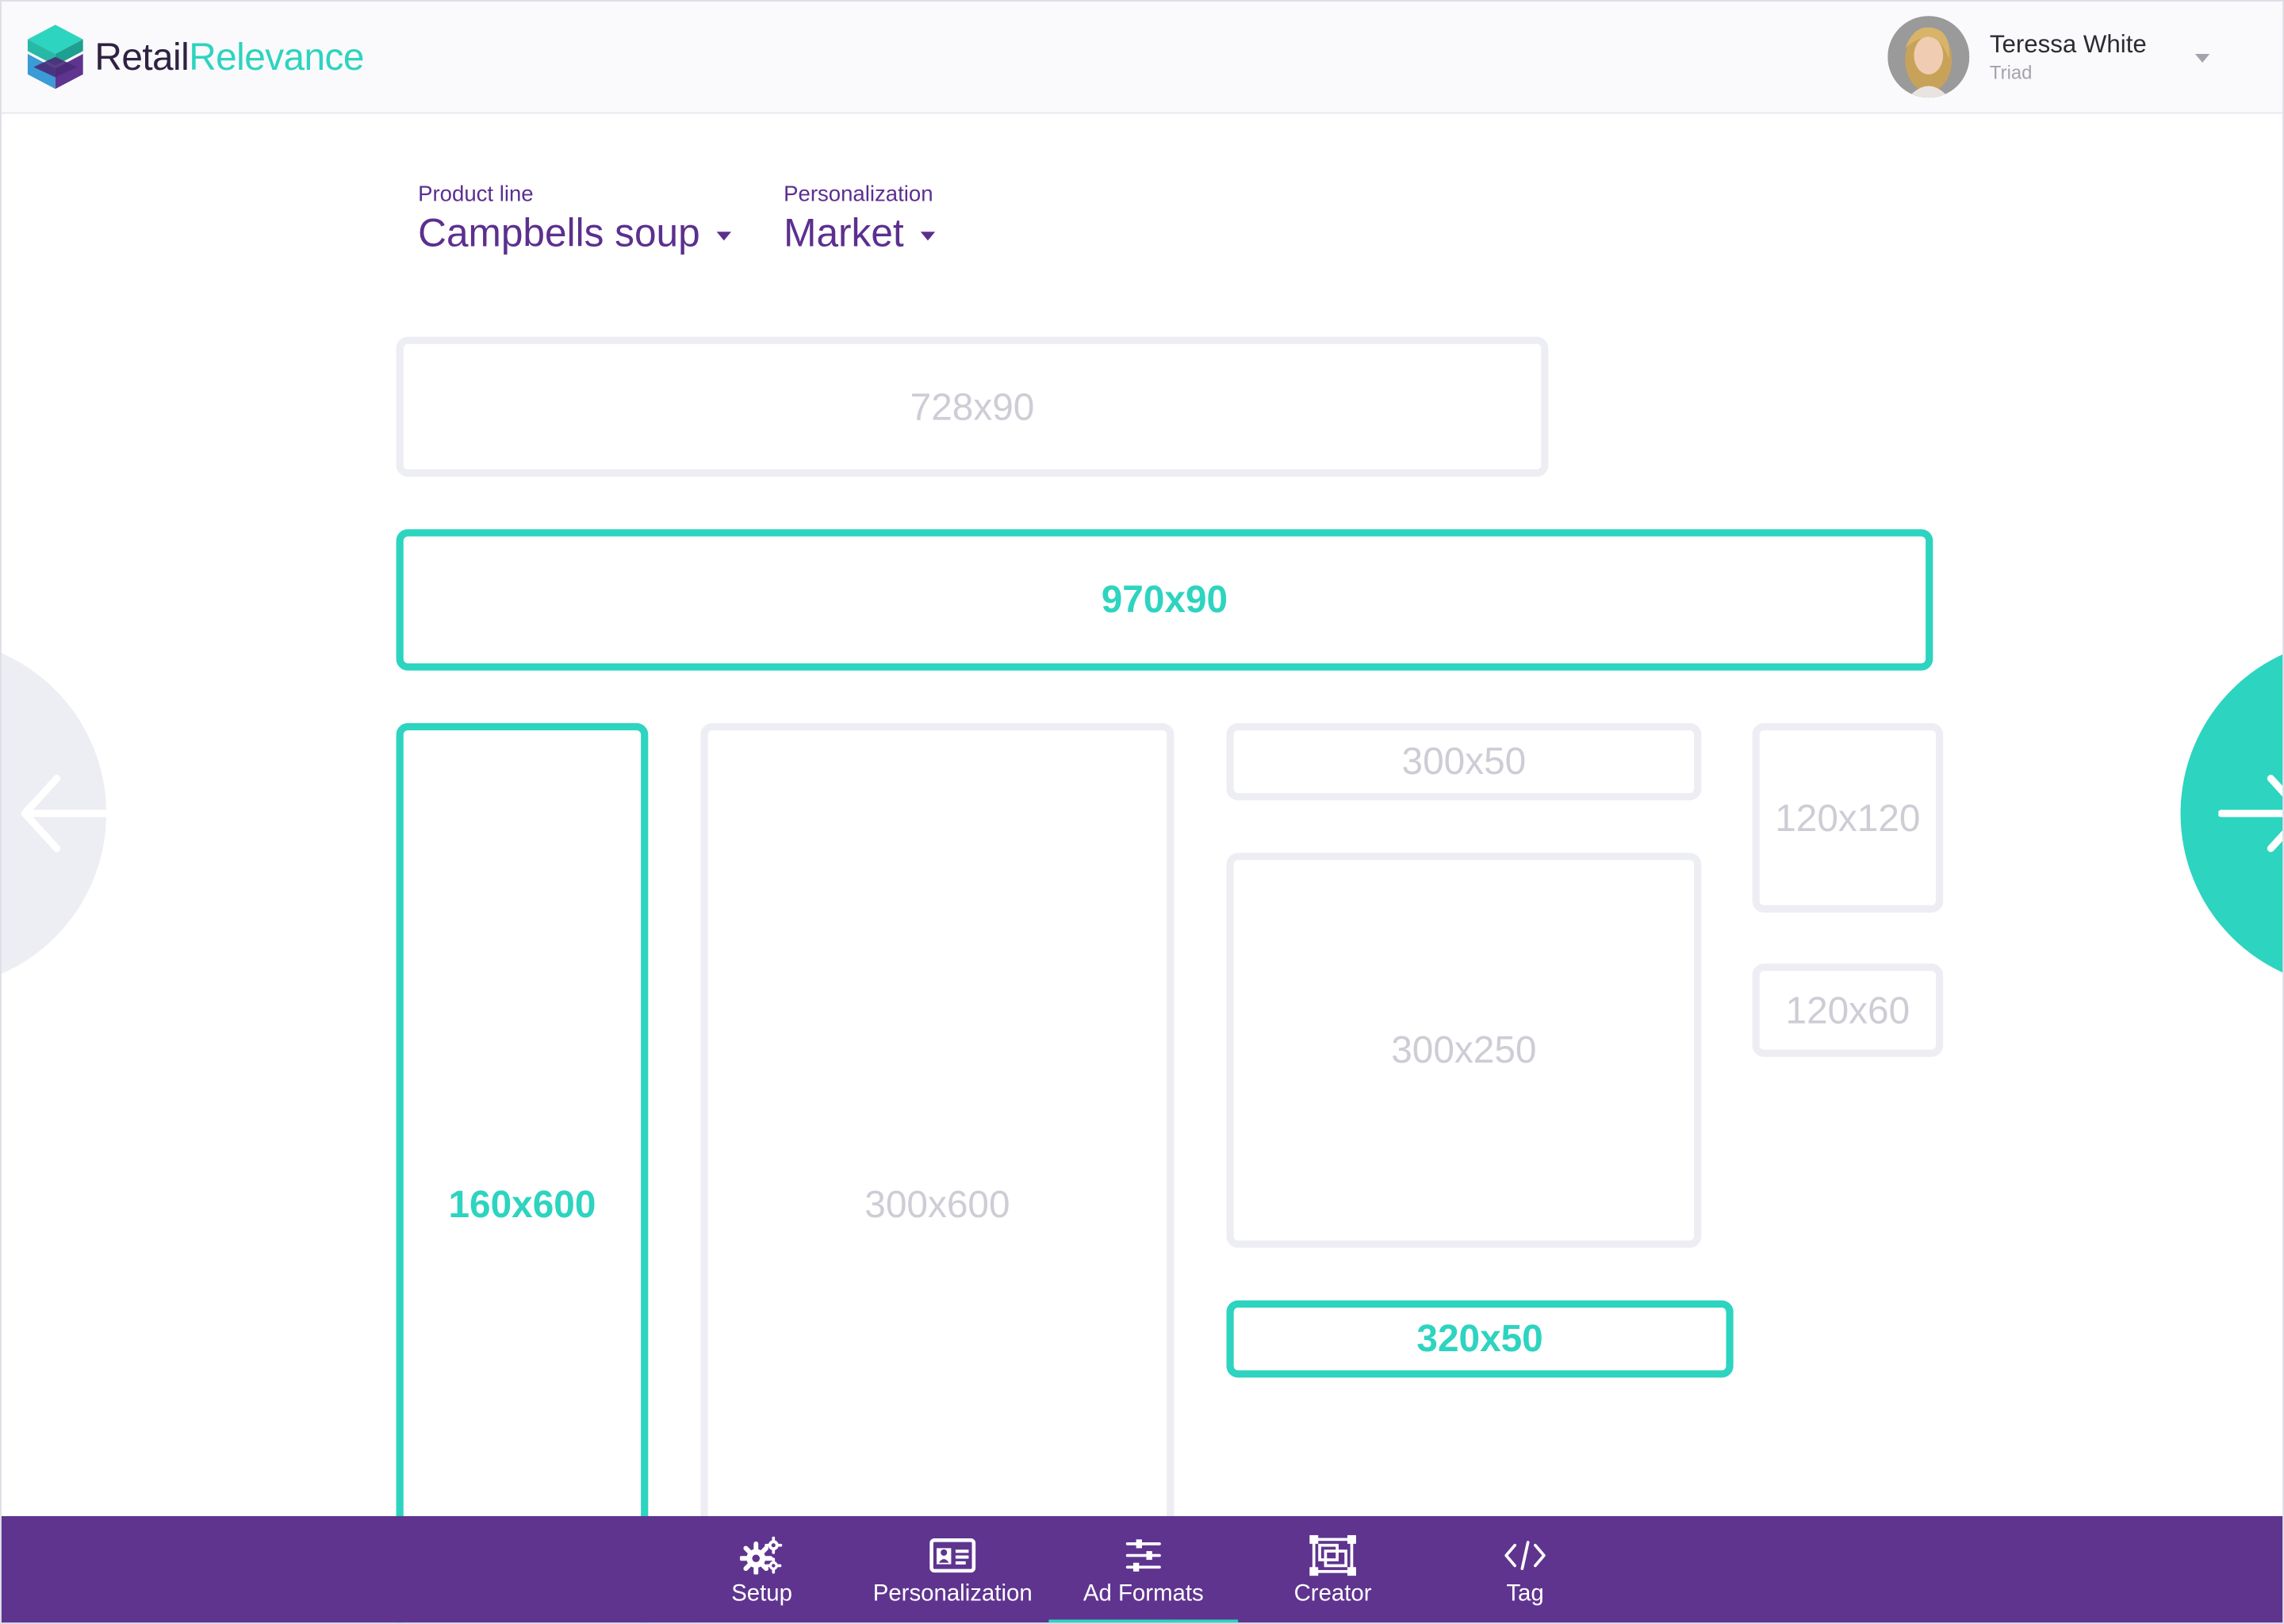  What do you see at coordinates (761, 1594) in the screenshot?
I see `tab-label: Setup` at bounding box center [761, 1594].